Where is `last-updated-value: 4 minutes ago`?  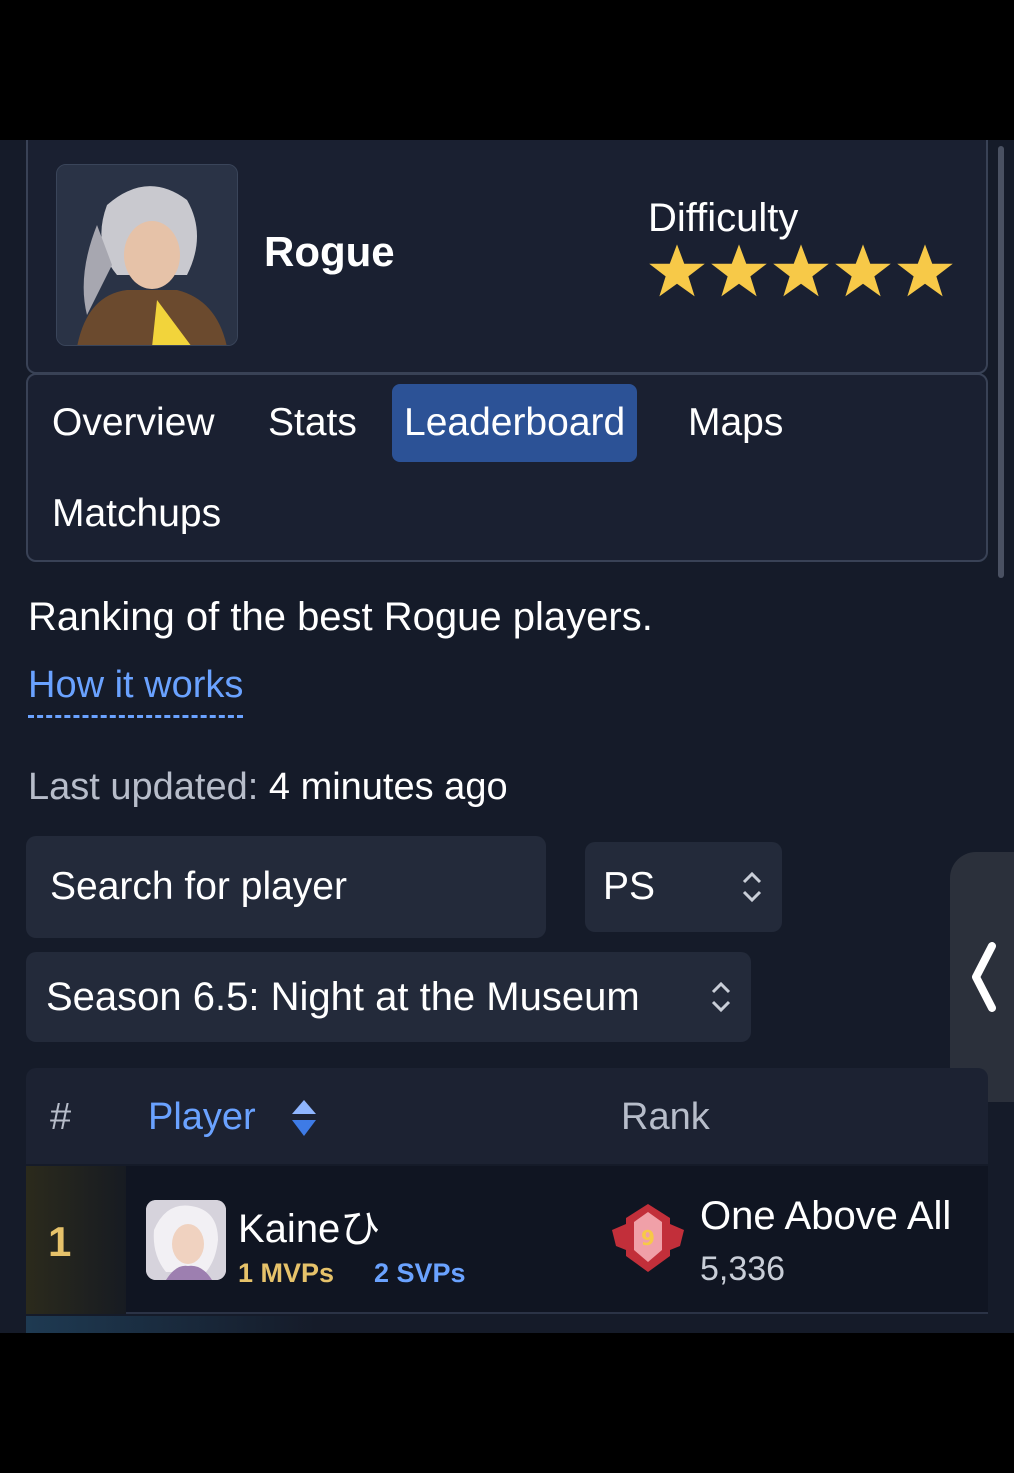 last-updated-value: 4 minutes ago is located at coordinates (388, 787).